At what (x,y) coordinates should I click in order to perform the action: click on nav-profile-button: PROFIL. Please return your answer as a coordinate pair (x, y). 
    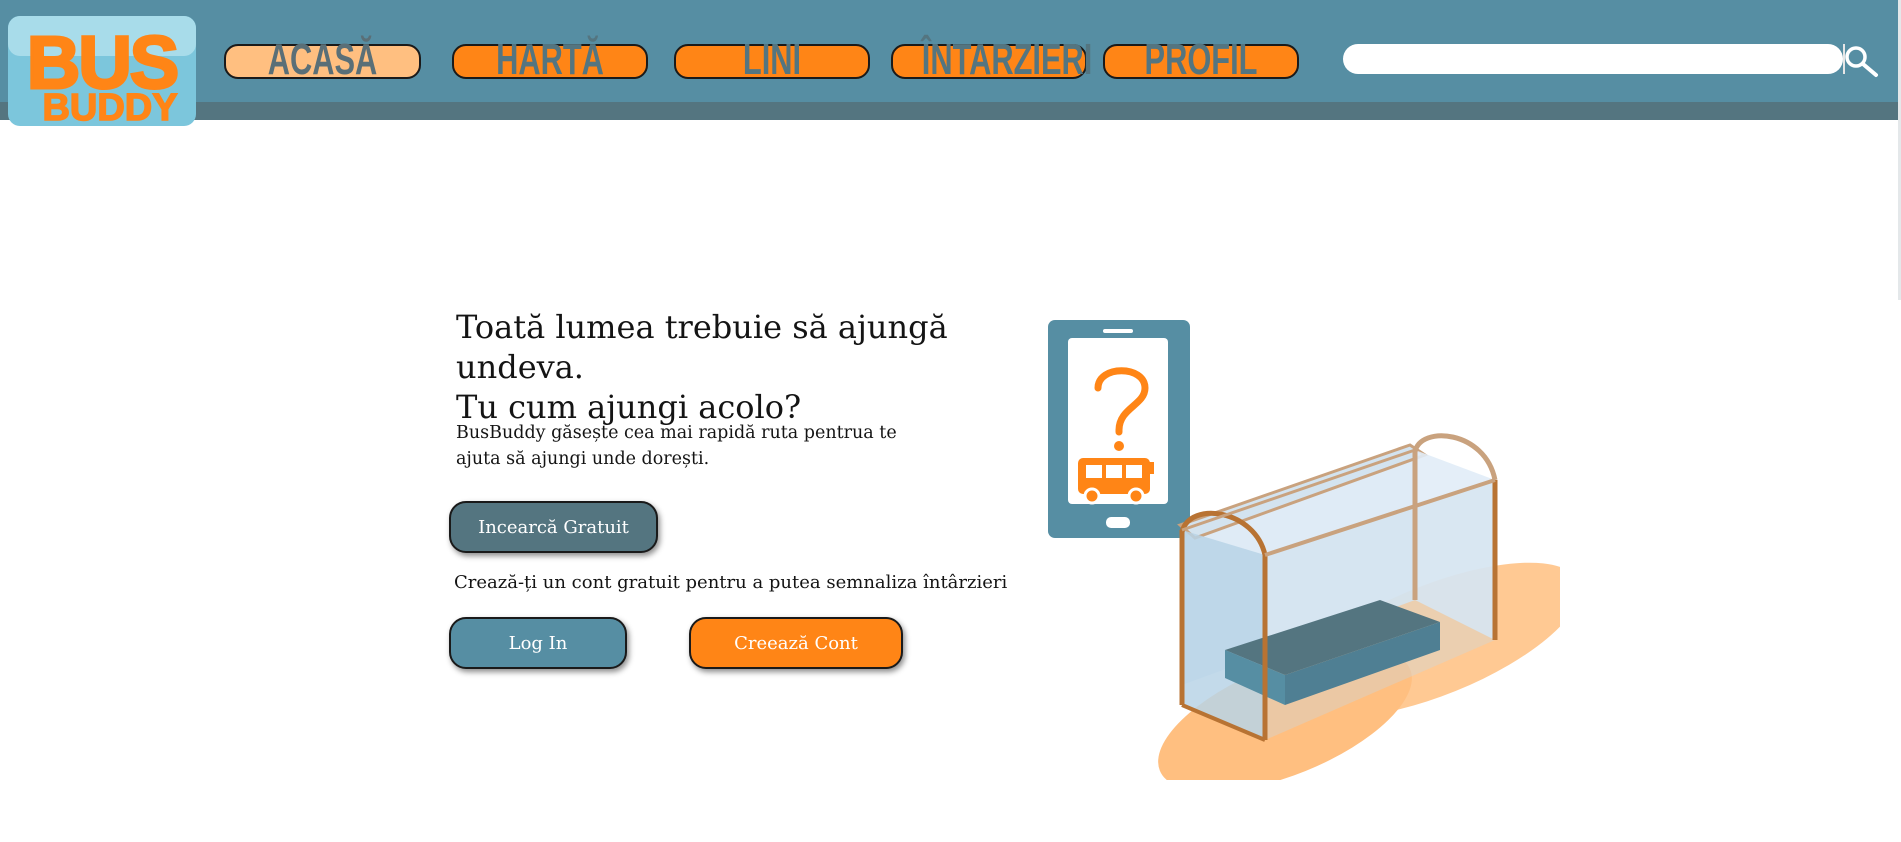
    Looking at the image, I should click on (1201, 60).